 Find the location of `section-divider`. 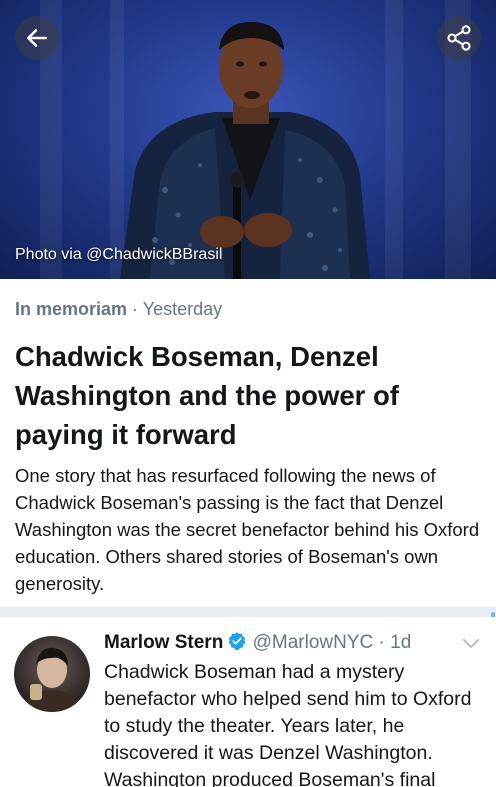

section-divider is located at coordinates (248, 612).